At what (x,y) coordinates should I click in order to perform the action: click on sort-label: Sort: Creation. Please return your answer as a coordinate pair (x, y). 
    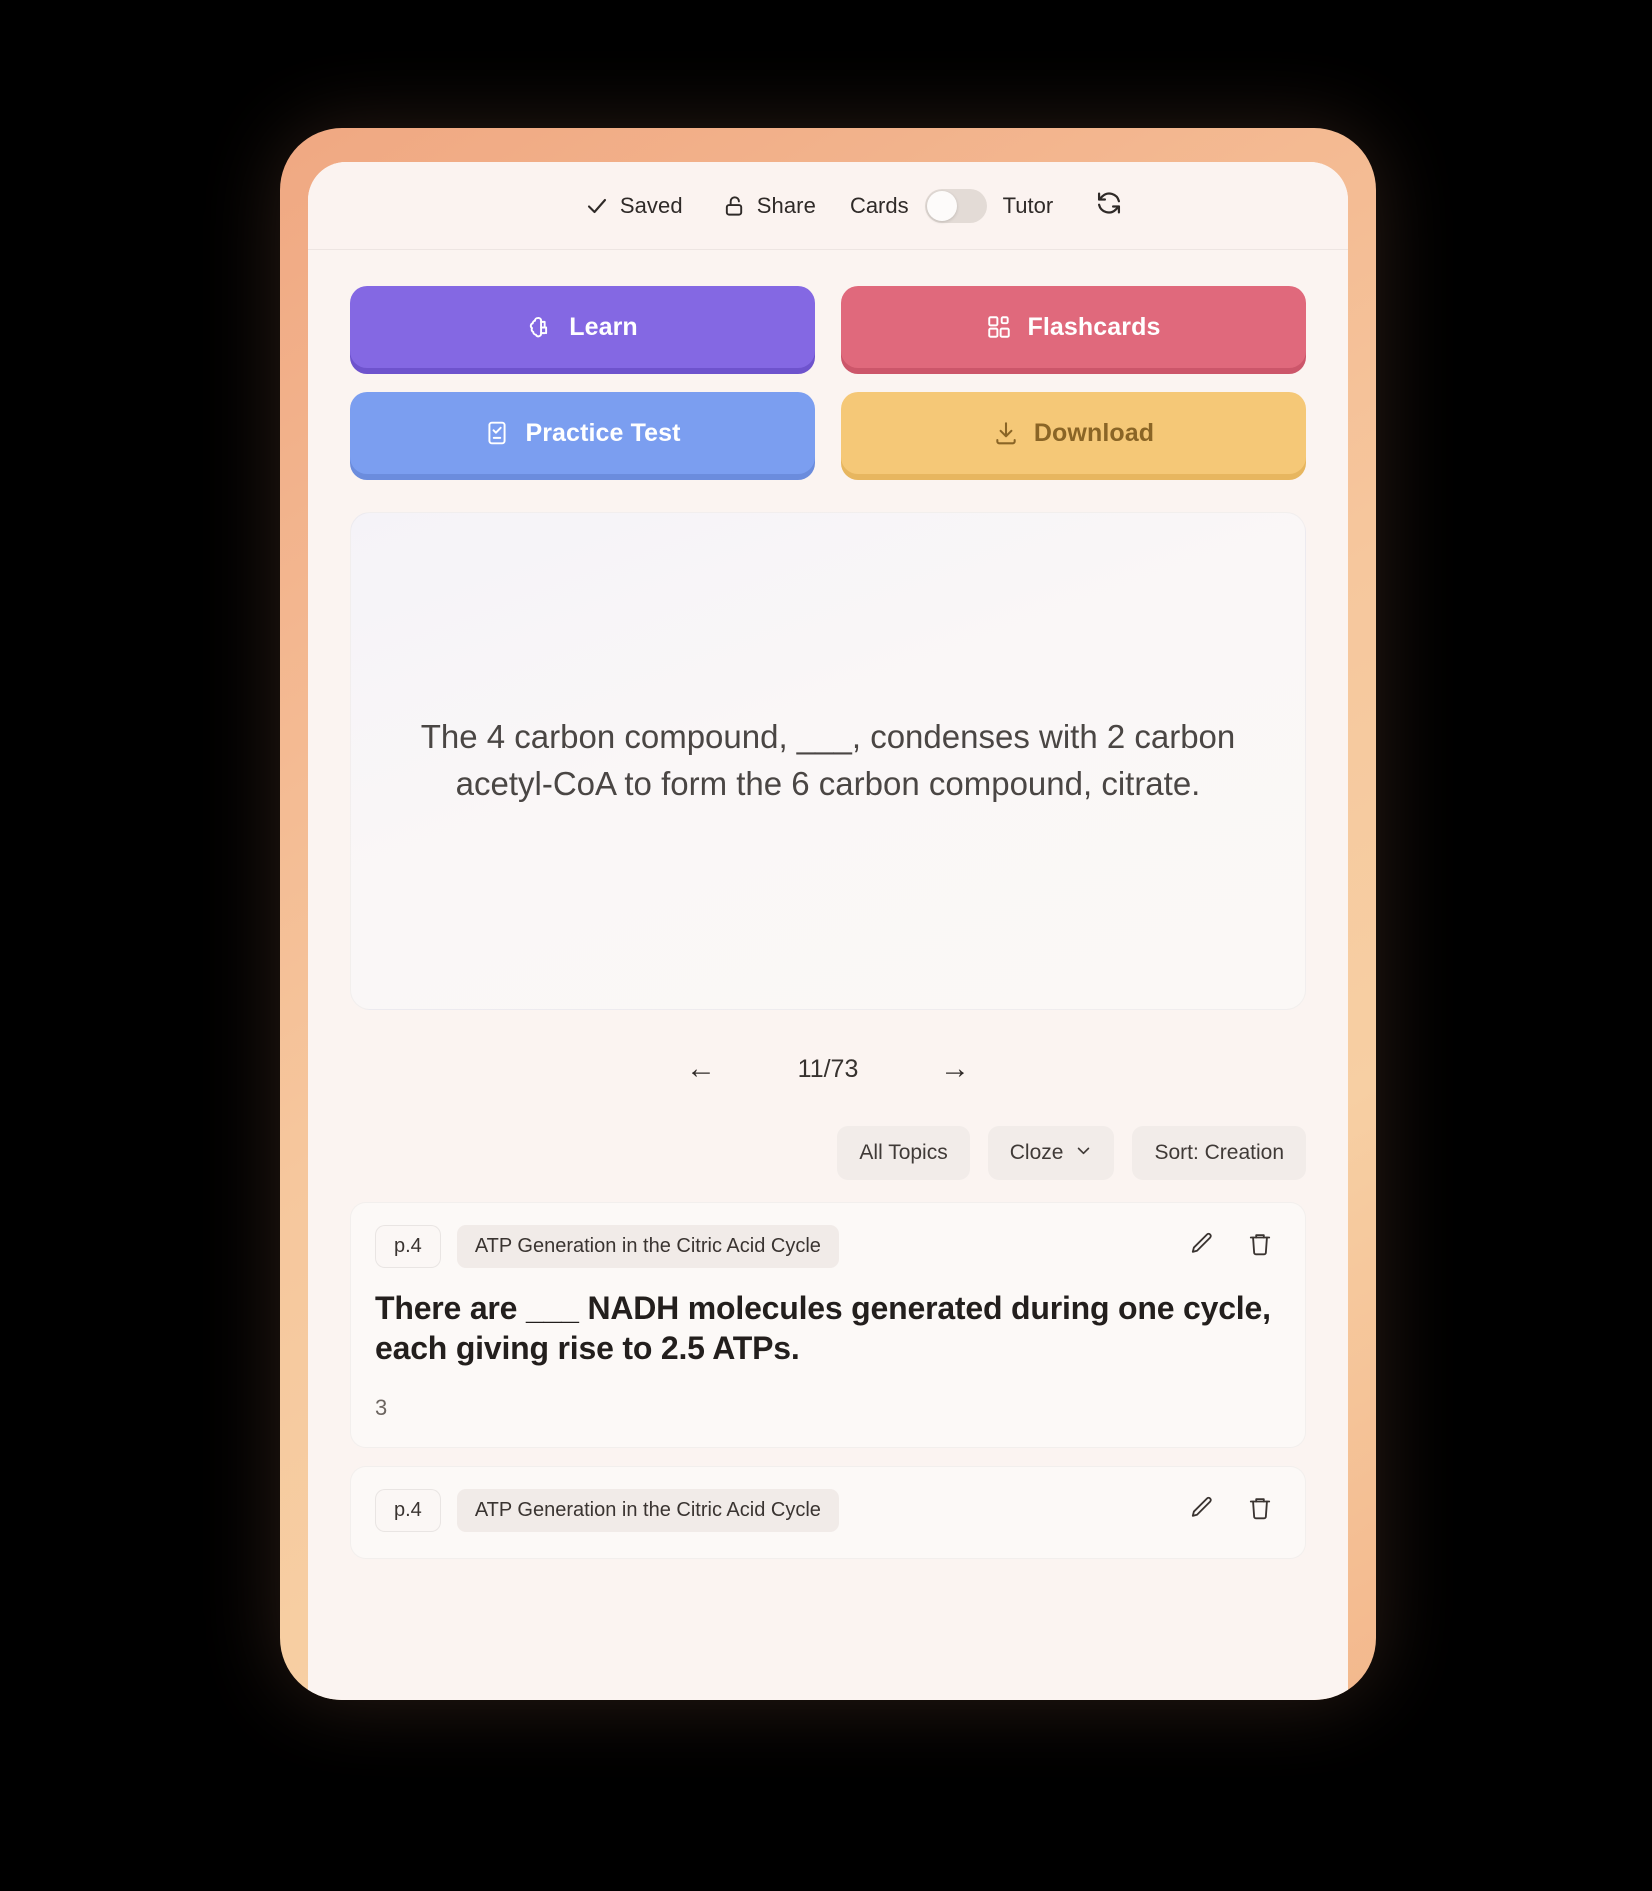
    Looking at the image, I should click on (1219, 1152).